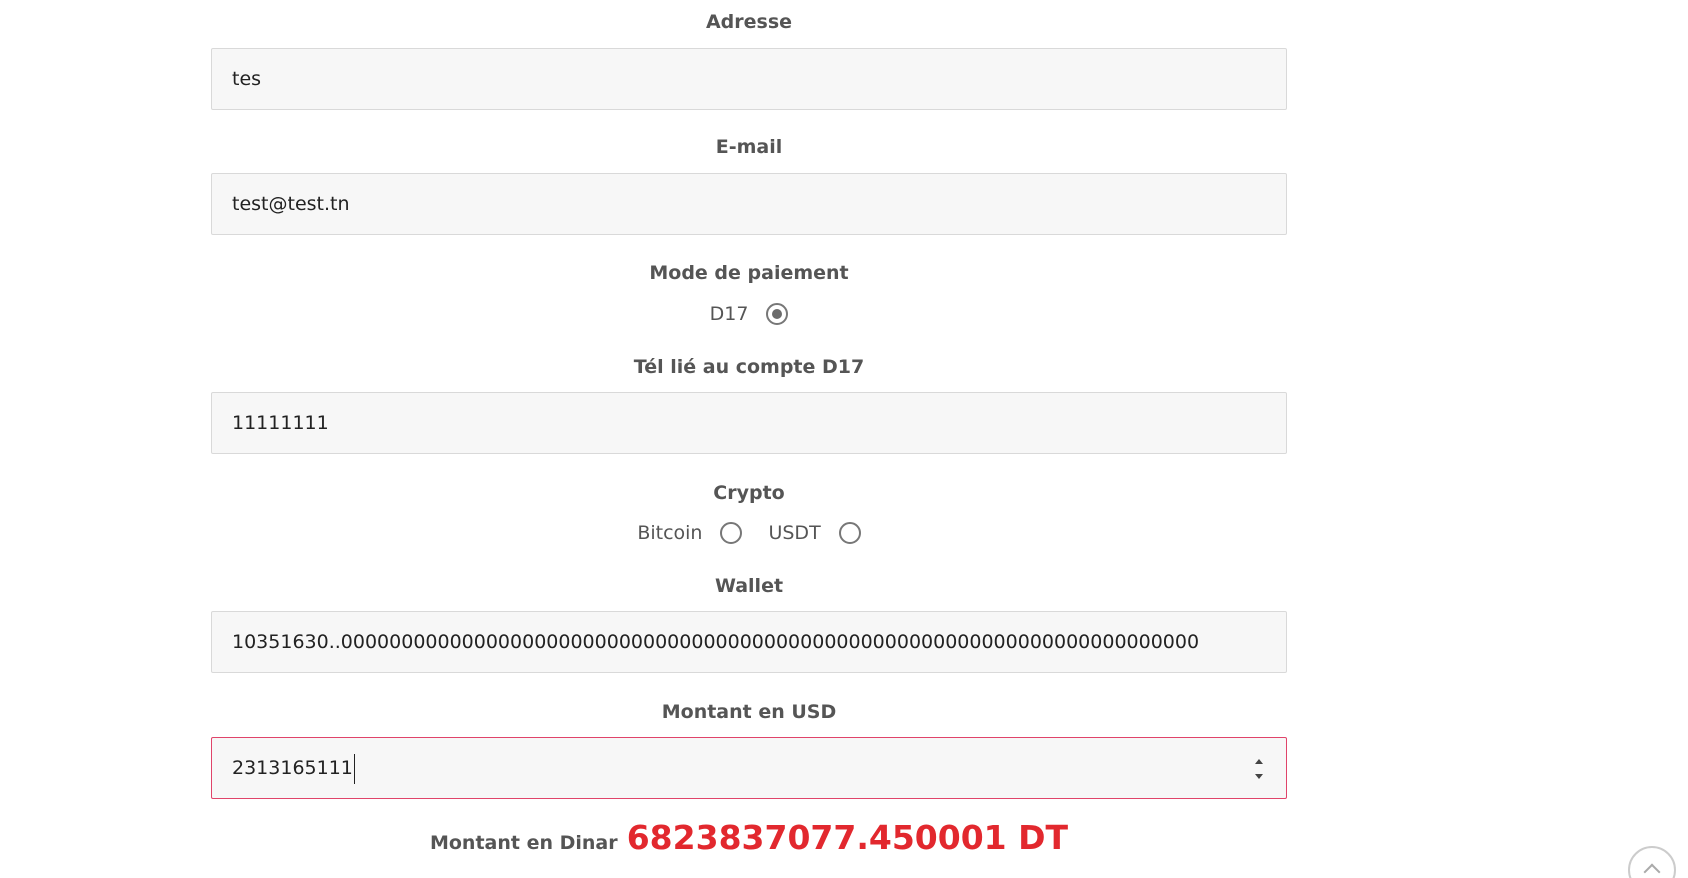  Describe the element at coordinates (729, 314) in the screenshot. I see `radio-label-d17: D17` at that location.